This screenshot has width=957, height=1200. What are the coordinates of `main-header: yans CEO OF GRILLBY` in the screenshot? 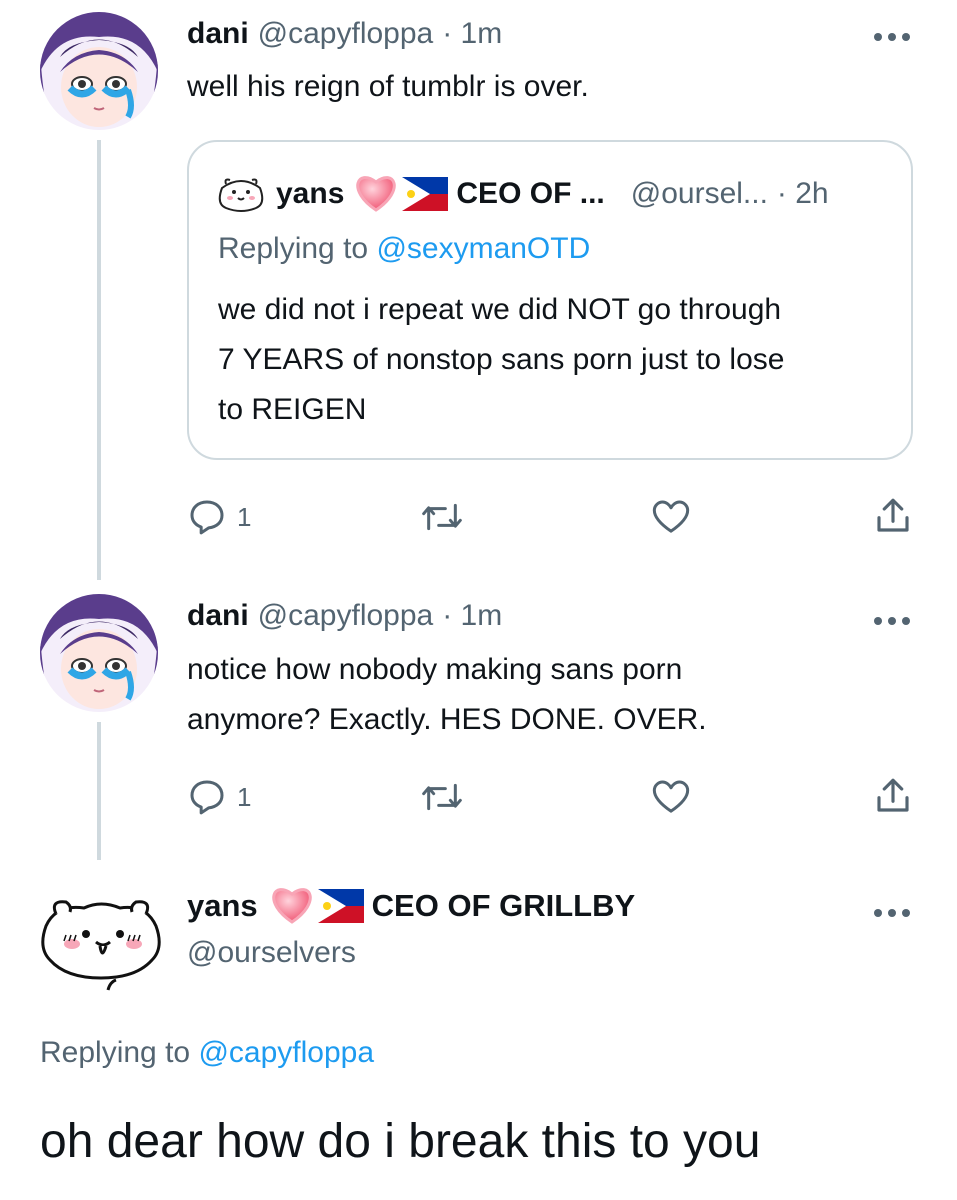 It's located at (411, 906).